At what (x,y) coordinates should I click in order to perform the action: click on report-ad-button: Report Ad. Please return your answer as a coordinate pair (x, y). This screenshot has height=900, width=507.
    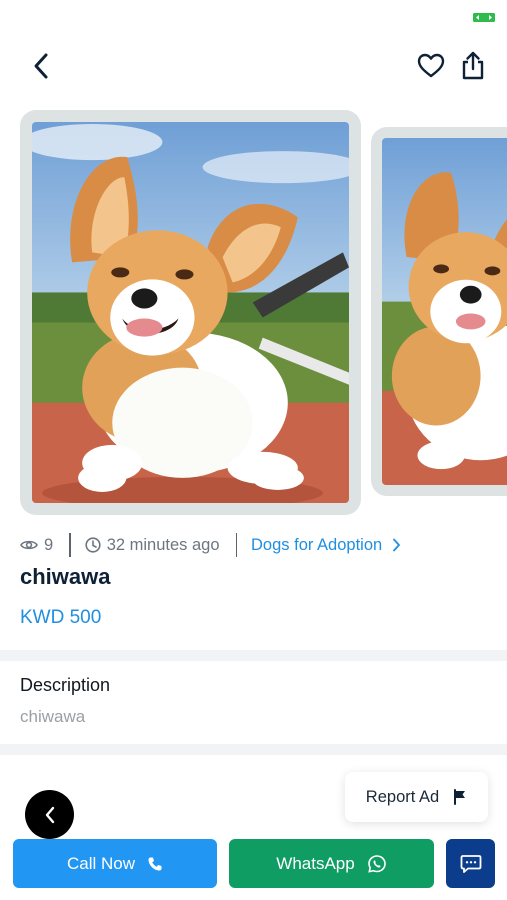
    Looking at the image, I should click on (416, 797).